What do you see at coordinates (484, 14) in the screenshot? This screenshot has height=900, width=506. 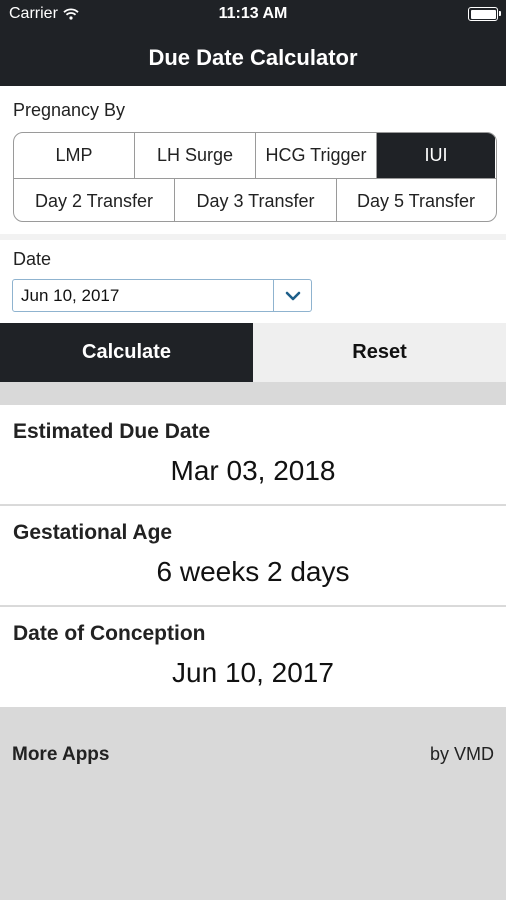 I see `battery-icon` at bounding box center [484, 14].